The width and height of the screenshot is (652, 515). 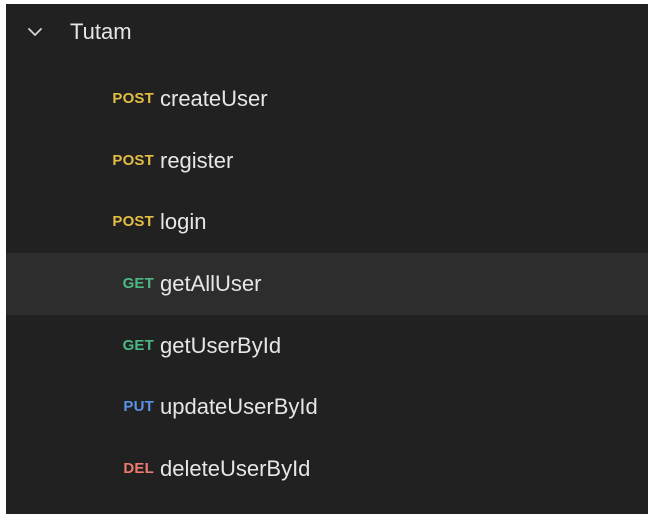 What do you see at coordinates (138, 407) in the screenshot?
I see `method-badge: PUT` at bounding box center [138, 407].